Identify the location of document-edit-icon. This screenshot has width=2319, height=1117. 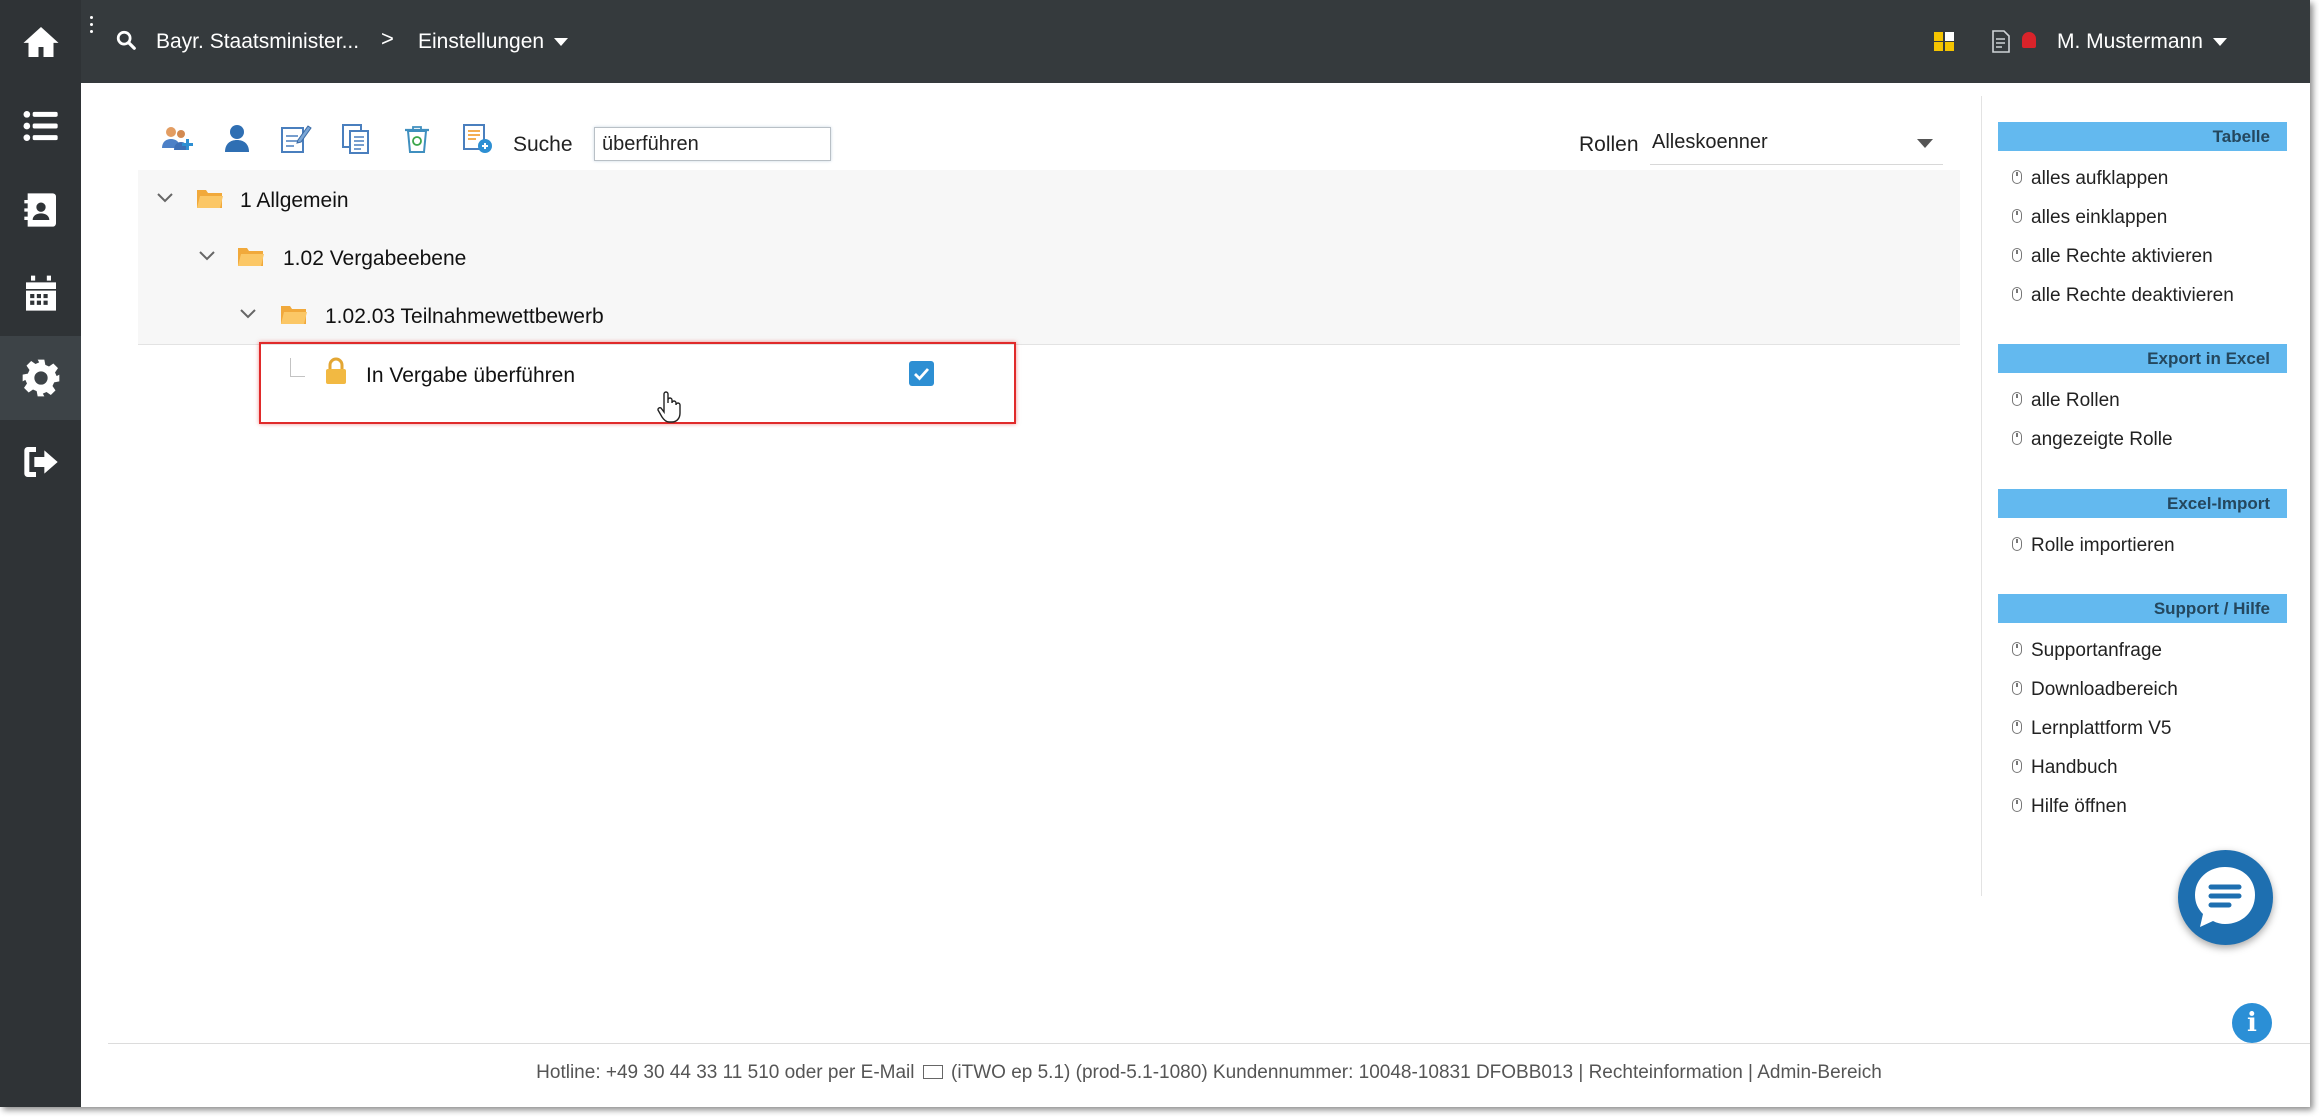
(2001, 42).